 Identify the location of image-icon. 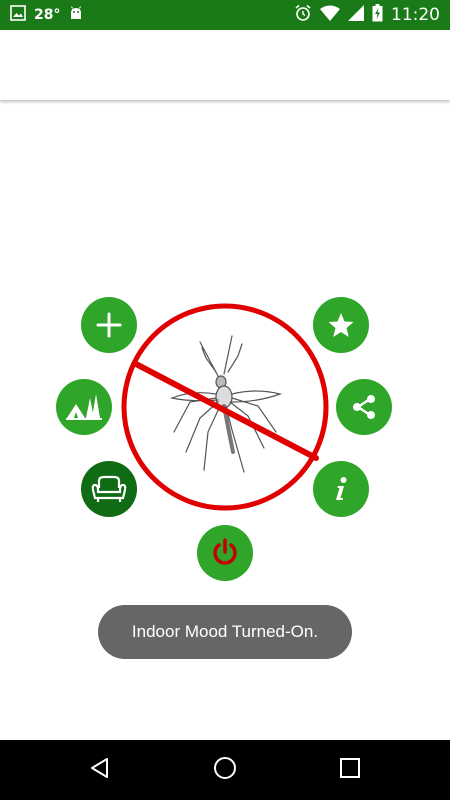
(18, 15).